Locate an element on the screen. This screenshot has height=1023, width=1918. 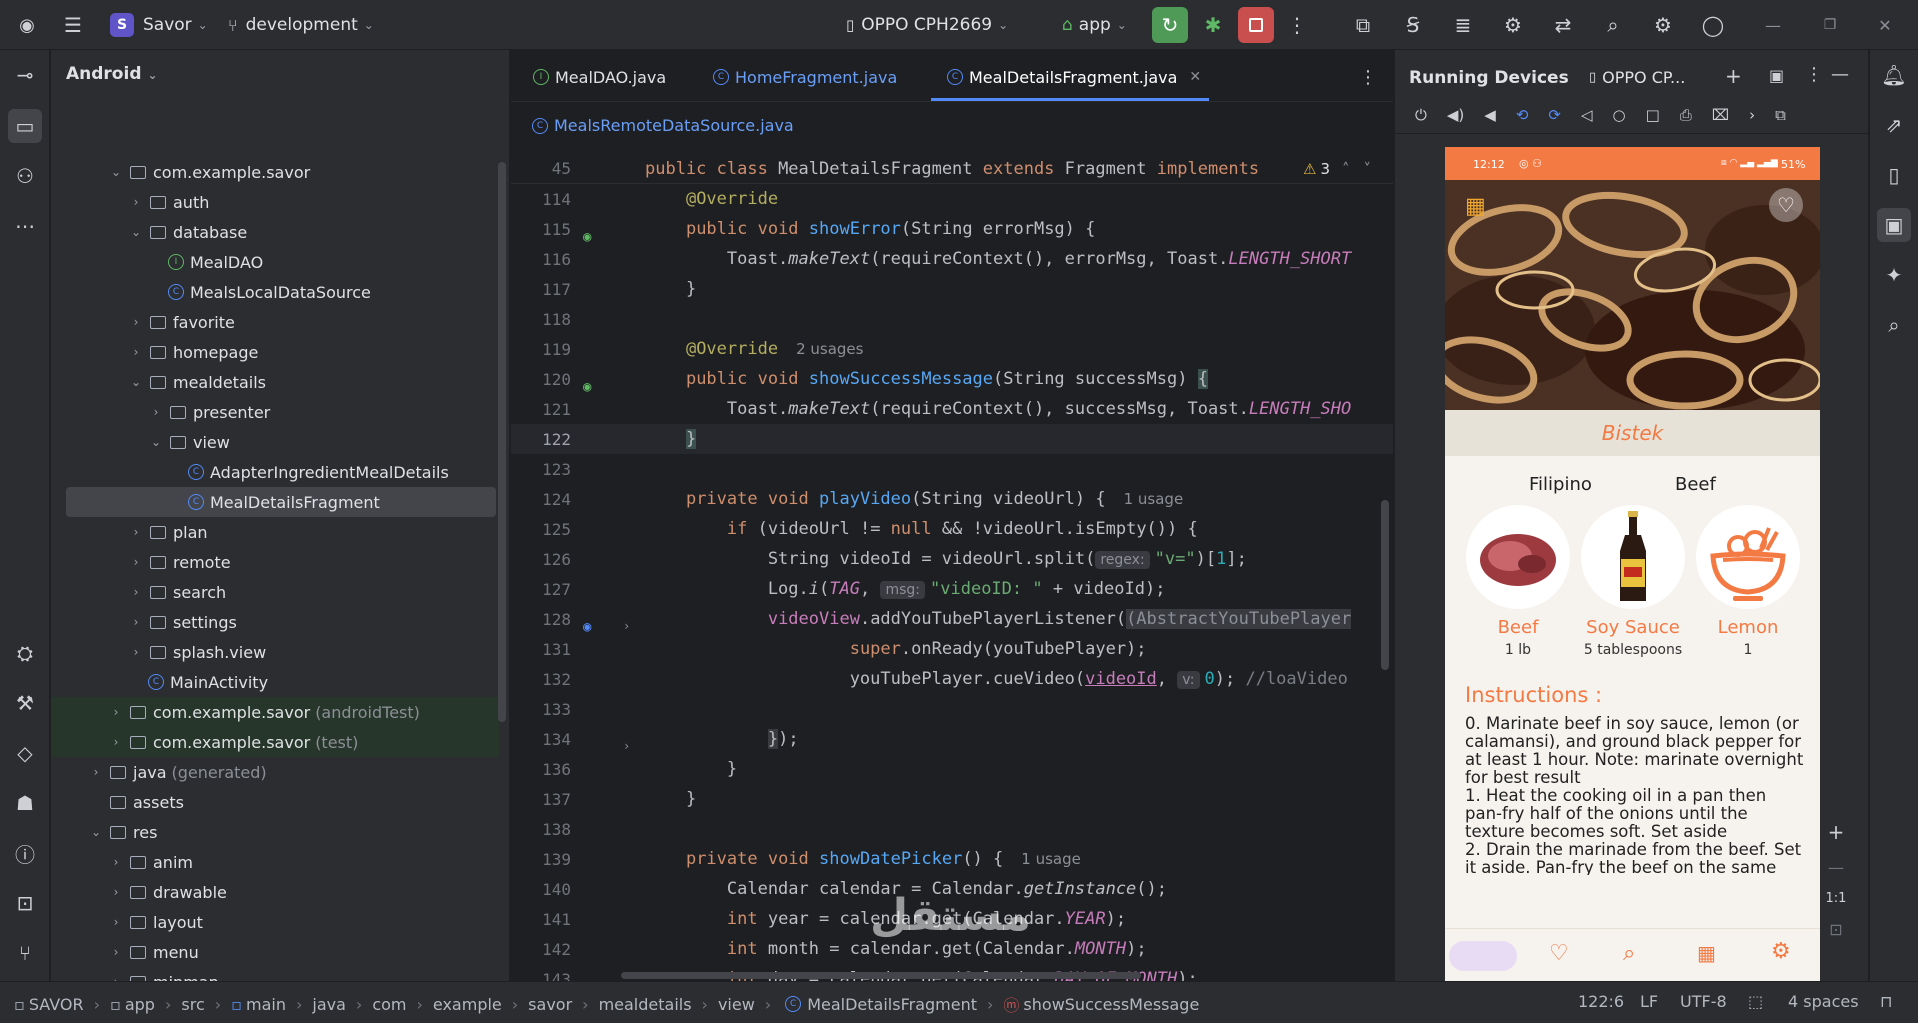
main-menu-icon: ☰ is located at coordinates (73, 25).